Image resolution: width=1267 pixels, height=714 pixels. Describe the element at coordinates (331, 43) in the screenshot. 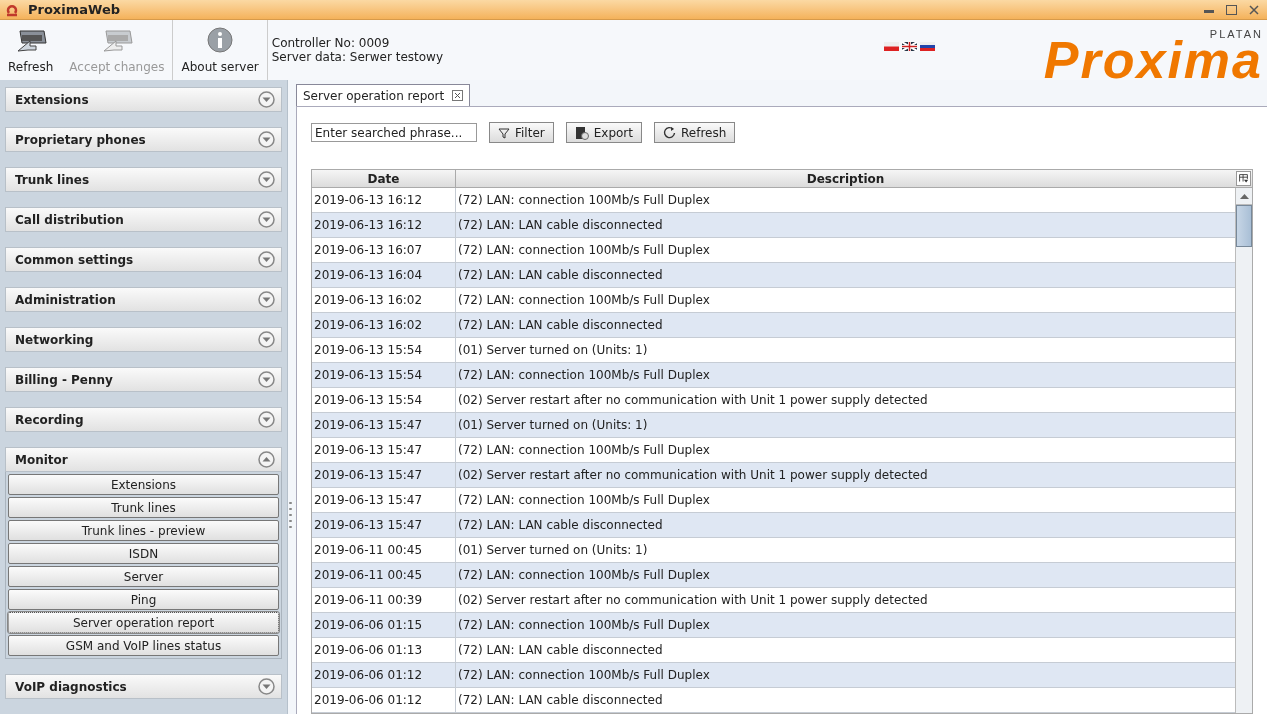

I see `info-text: Controller No: 0009` at that location.